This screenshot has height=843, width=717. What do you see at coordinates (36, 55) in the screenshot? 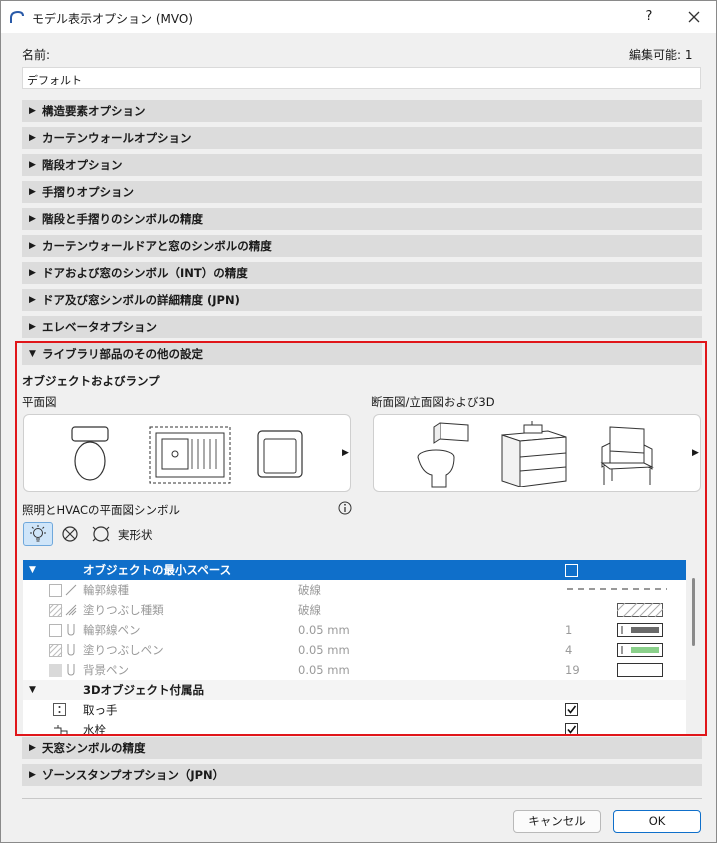
I see `name-label: 名前:` at bounding box center [36, 55].